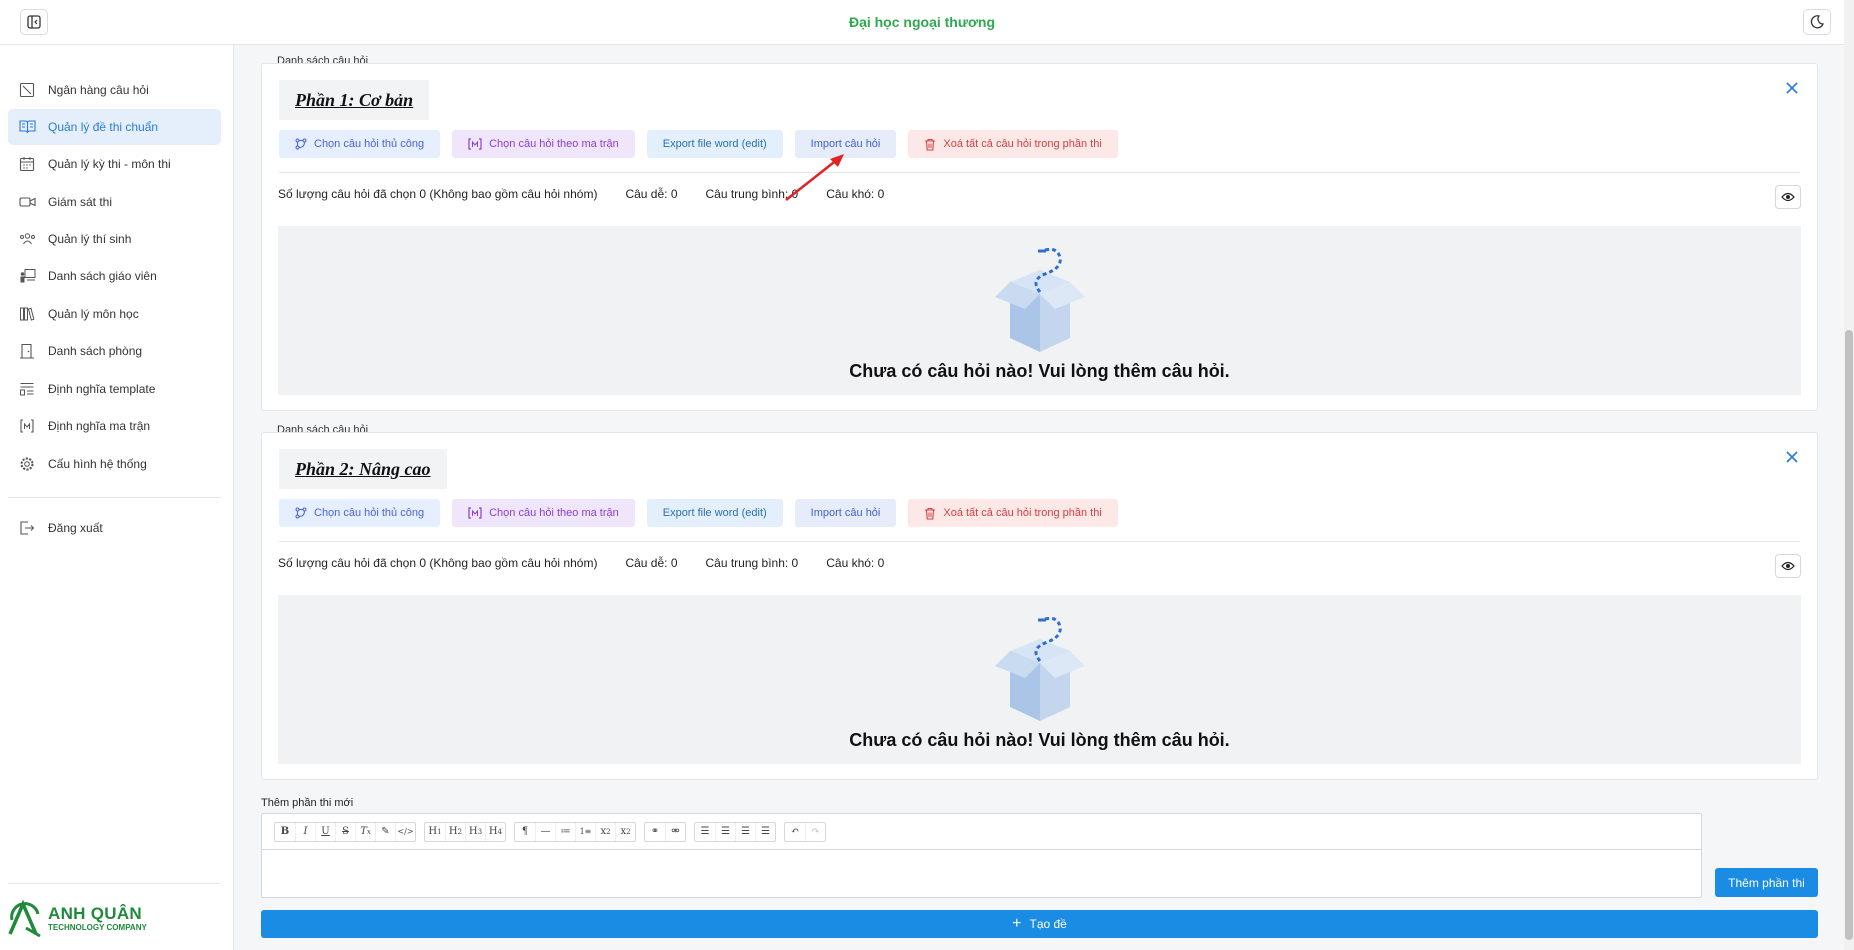  Describe the element at coordinates (745, 831) in the screenshot. I see `align-justify-icon: ☰` at that location.